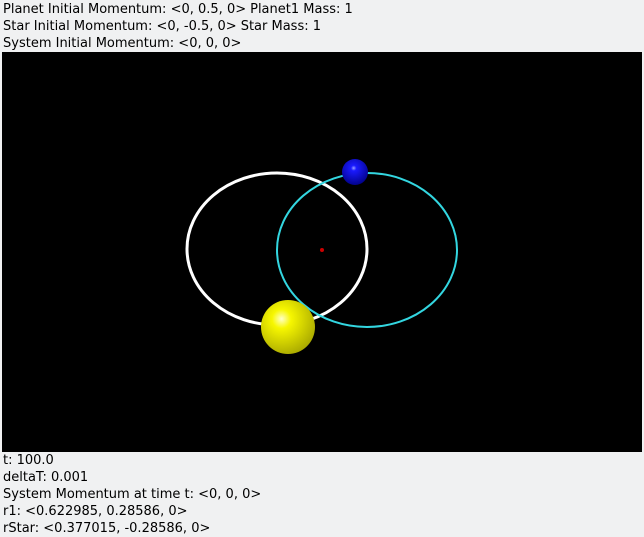 This screenshot has height=537, width=644. What do you see at coordinates (301, 9) in the screenshot?
I see `planet-mass: Planet1 Mass: 1` at bounding box center [301, 9].